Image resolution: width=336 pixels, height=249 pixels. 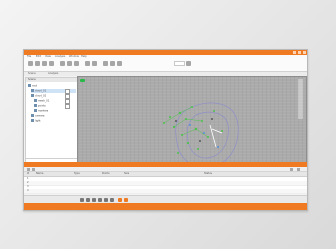 What do you see at coordinates (94, 63) in the screenshot?
I see `measure-icon` at bounding box center [94, 63].